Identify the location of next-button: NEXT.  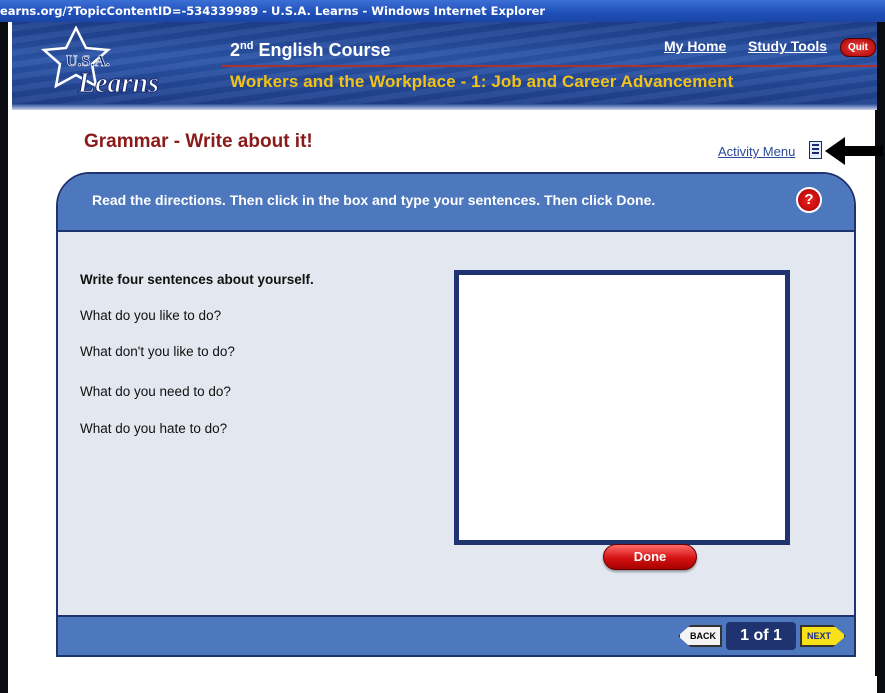
(823, 636).